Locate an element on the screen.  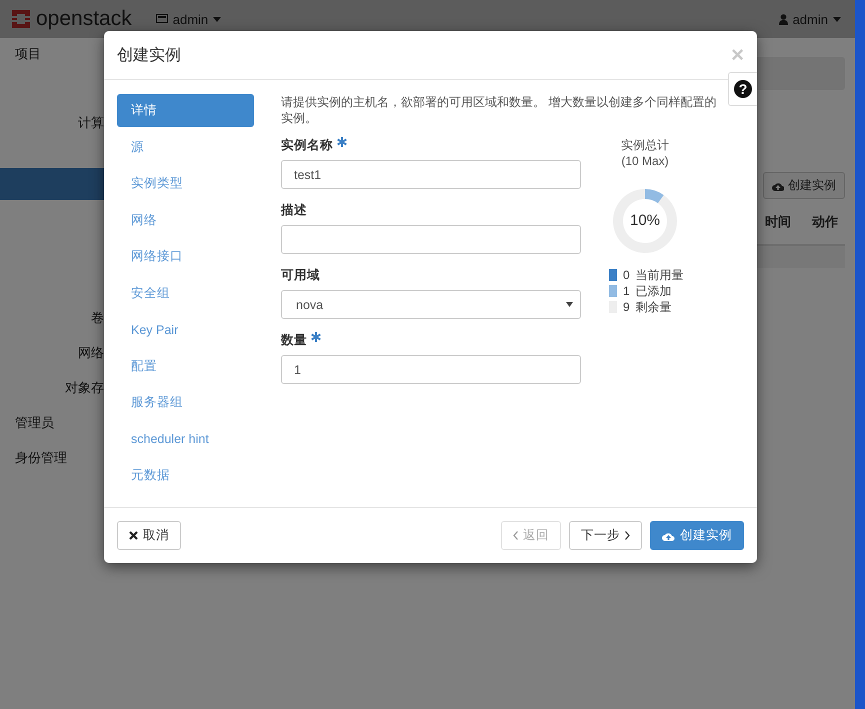
field-label: 描述 is located at coordinates (294, 210).